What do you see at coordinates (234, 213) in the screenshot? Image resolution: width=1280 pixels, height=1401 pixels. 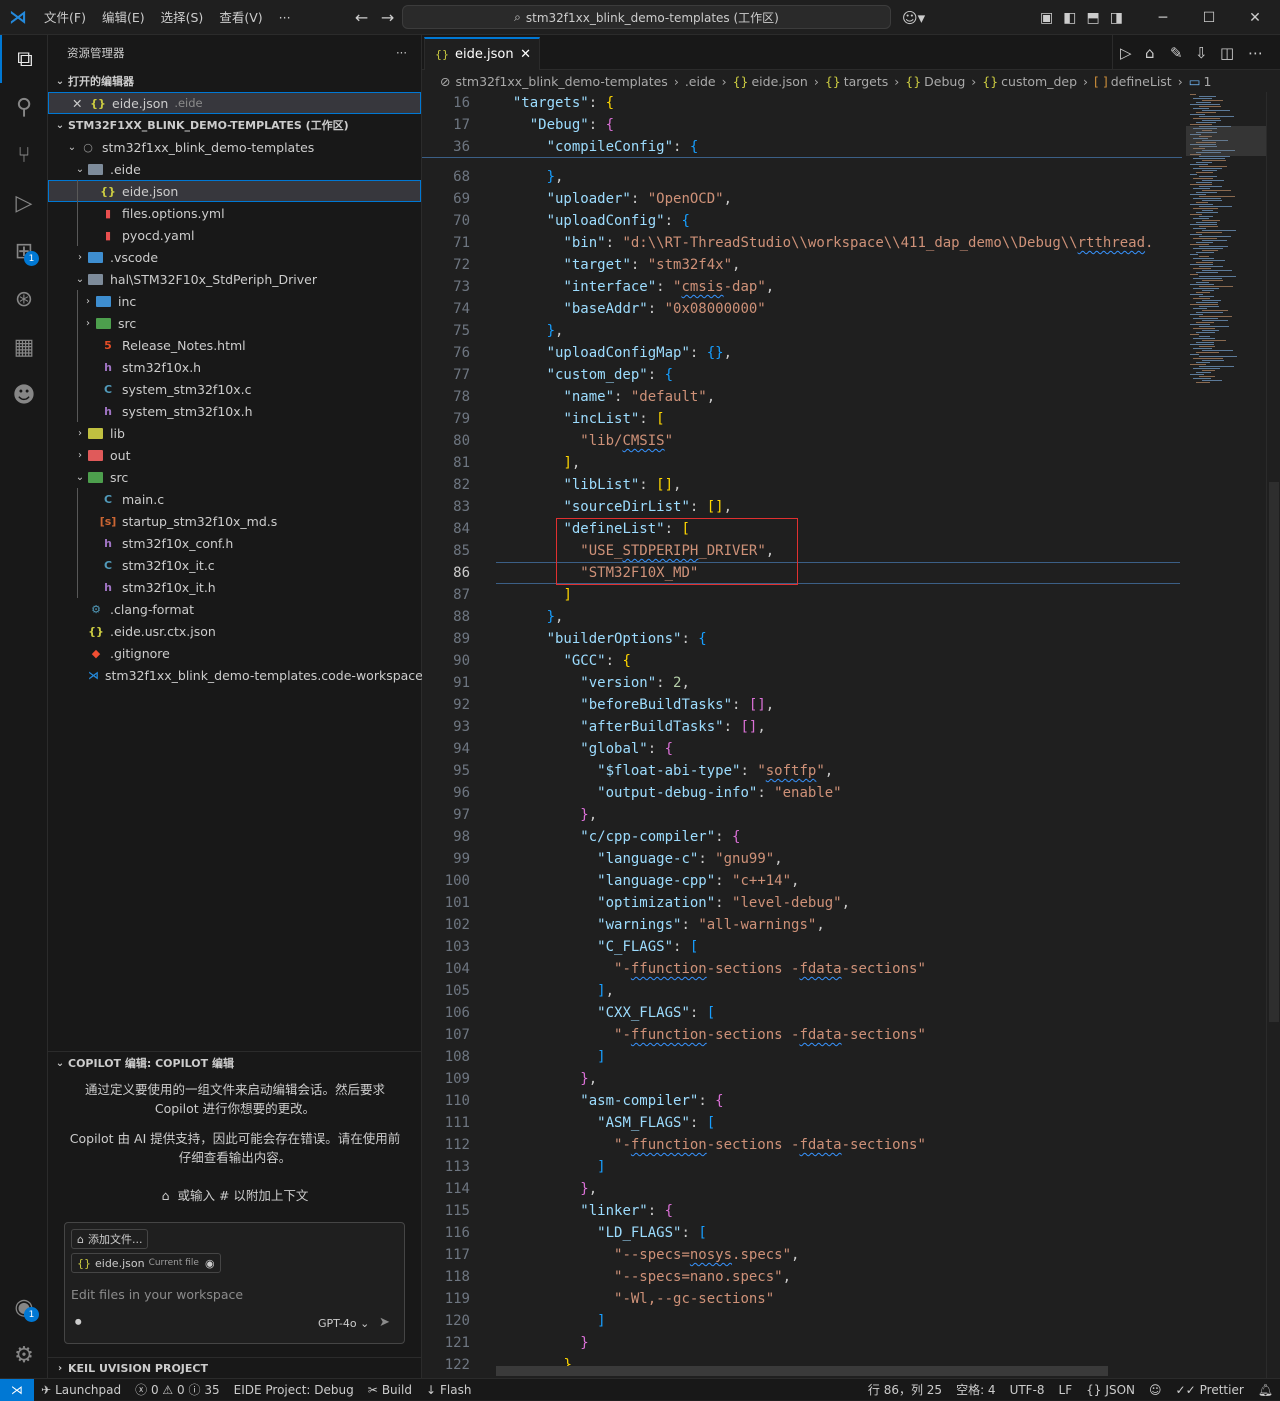 I see `tree-item: ▮ files.options.yml` at bounding box center [234, 213].